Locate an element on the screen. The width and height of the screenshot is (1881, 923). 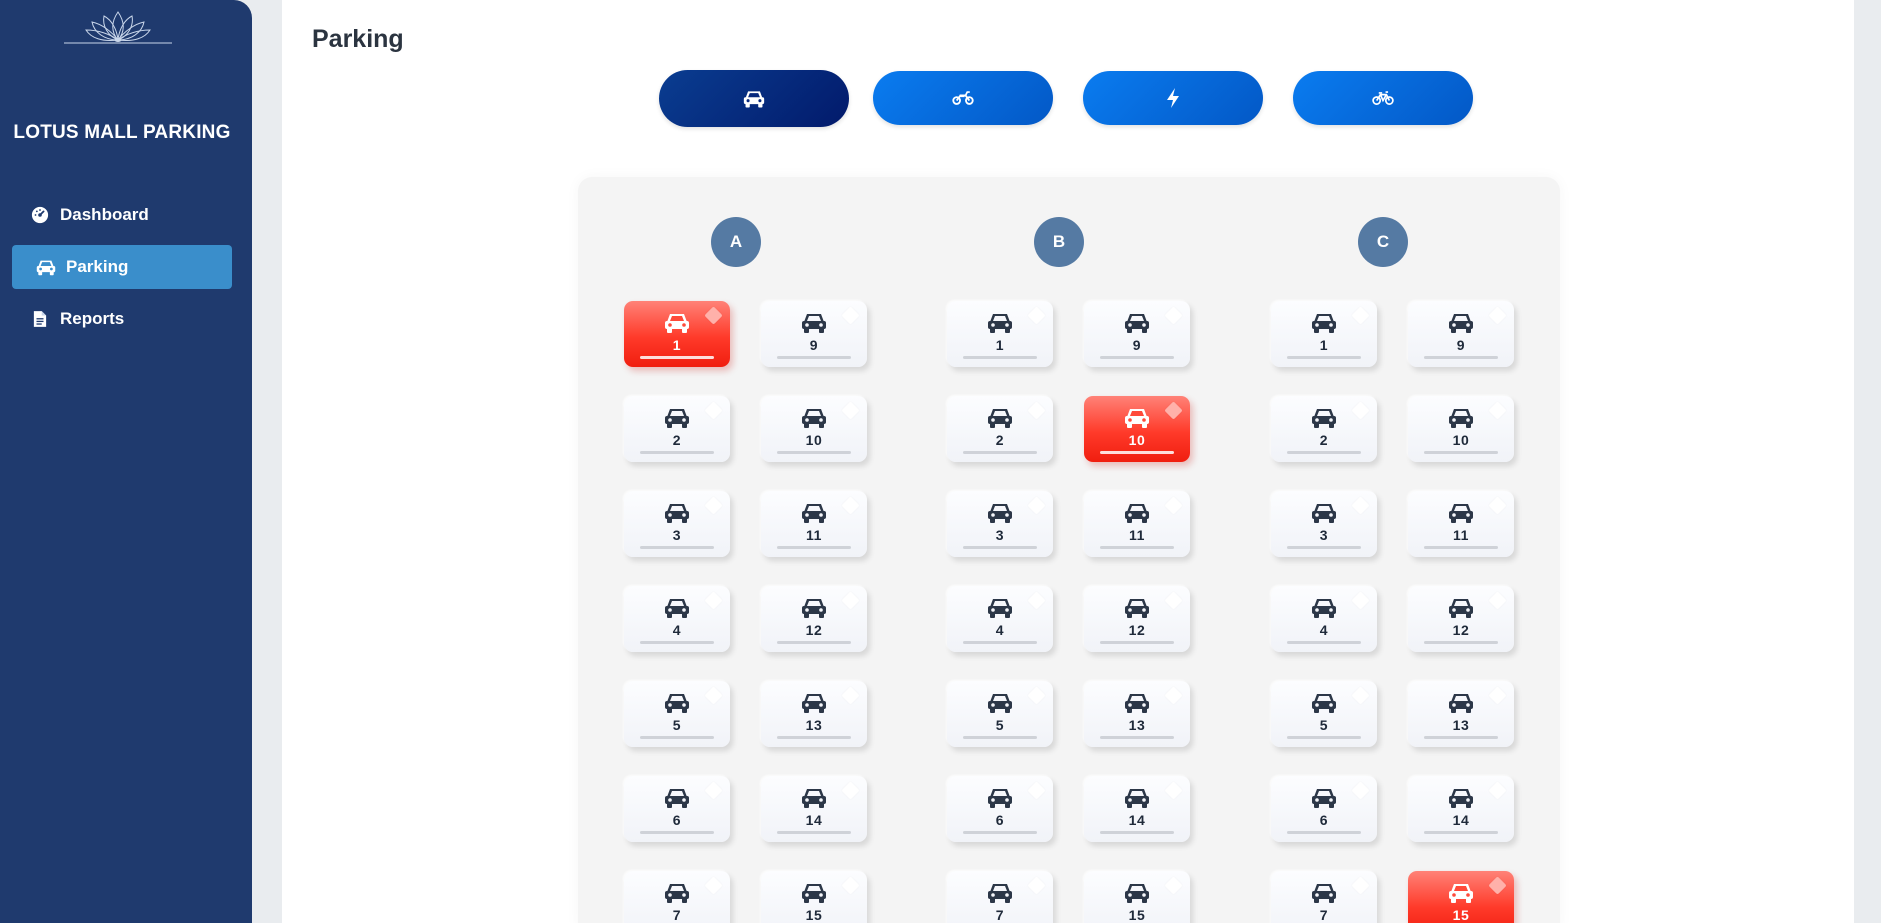
parking-slot-b-9: 9 is located at coordinates (1137, 334).